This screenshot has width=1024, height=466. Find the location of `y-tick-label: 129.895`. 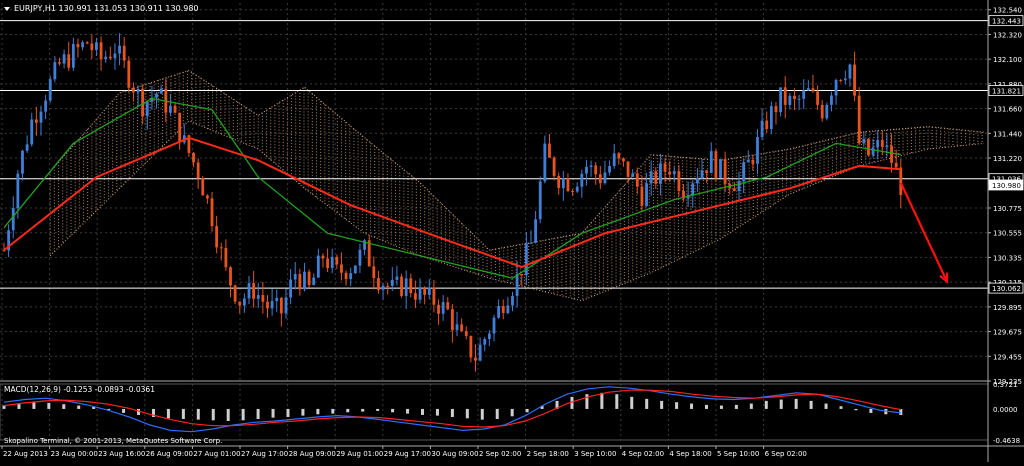

y-tick-label: 129.895 is located at coordinates (1007, 308).